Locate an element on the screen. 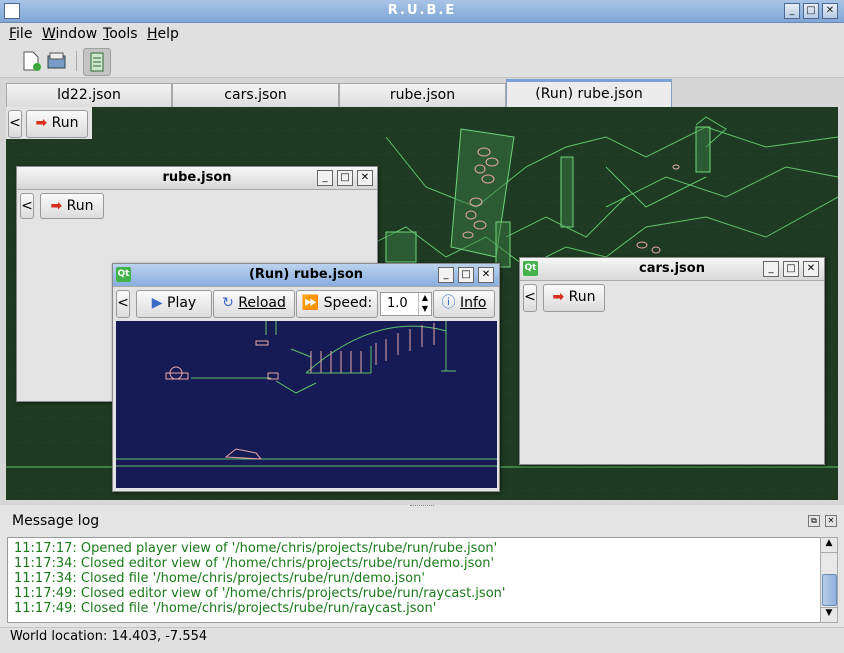 The width and height of the screenshot is (844, 653). open-button is located at coordinates (57, 61).